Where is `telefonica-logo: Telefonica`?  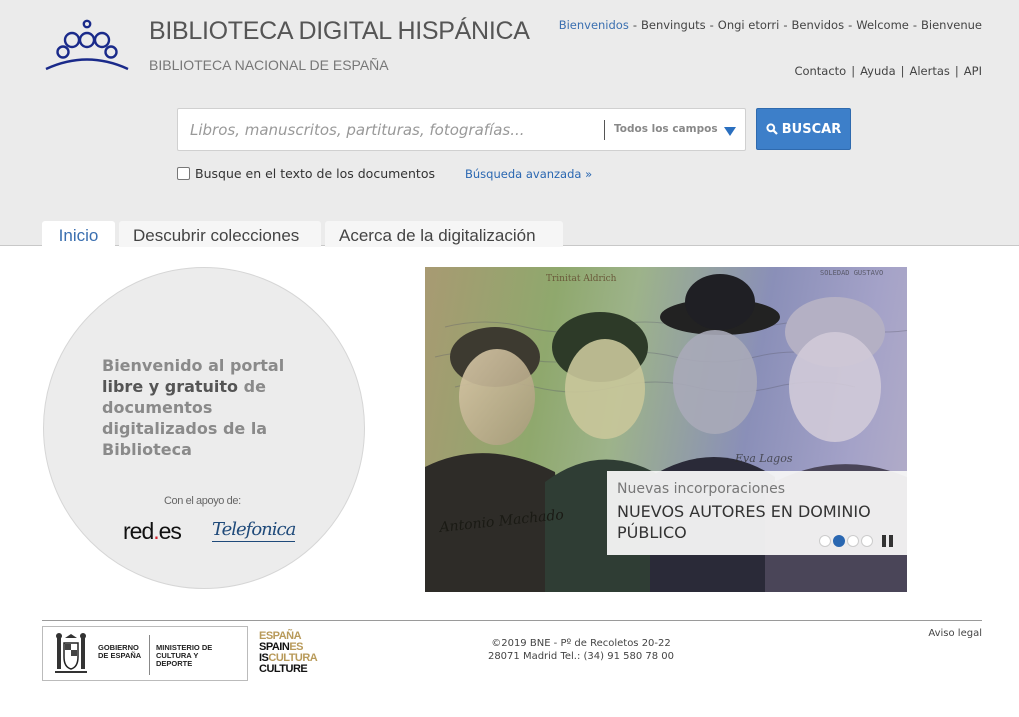
telefonica-logo: Telefonica is located at coordinates (254, 530).